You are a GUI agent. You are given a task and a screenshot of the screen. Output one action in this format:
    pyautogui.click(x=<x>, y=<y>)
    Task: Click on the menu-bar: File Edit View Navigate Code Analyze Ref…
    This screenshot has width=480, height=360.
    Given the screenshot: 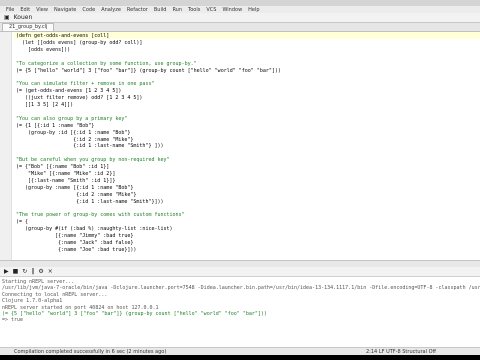 What is the action you would take?
    pyautogui.click(x=240, y=9)
    